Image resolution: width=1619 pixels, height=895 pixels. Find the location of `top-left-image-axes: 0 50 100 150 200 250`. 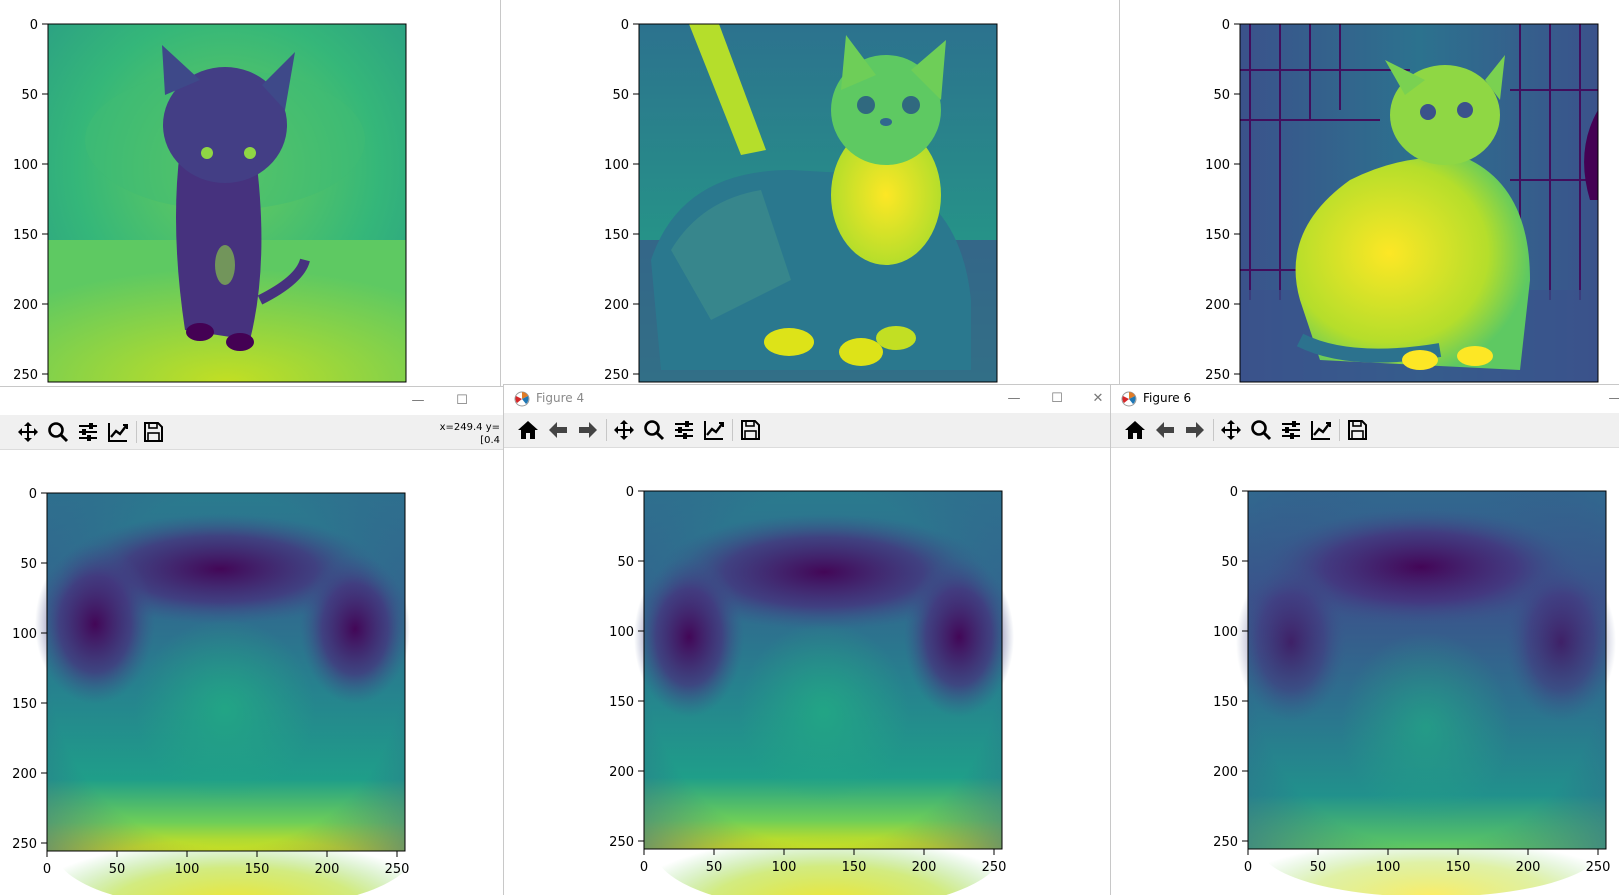

top-left-image-axes: 0 50 100 150 200 250 is located at coordinates (210, 191).